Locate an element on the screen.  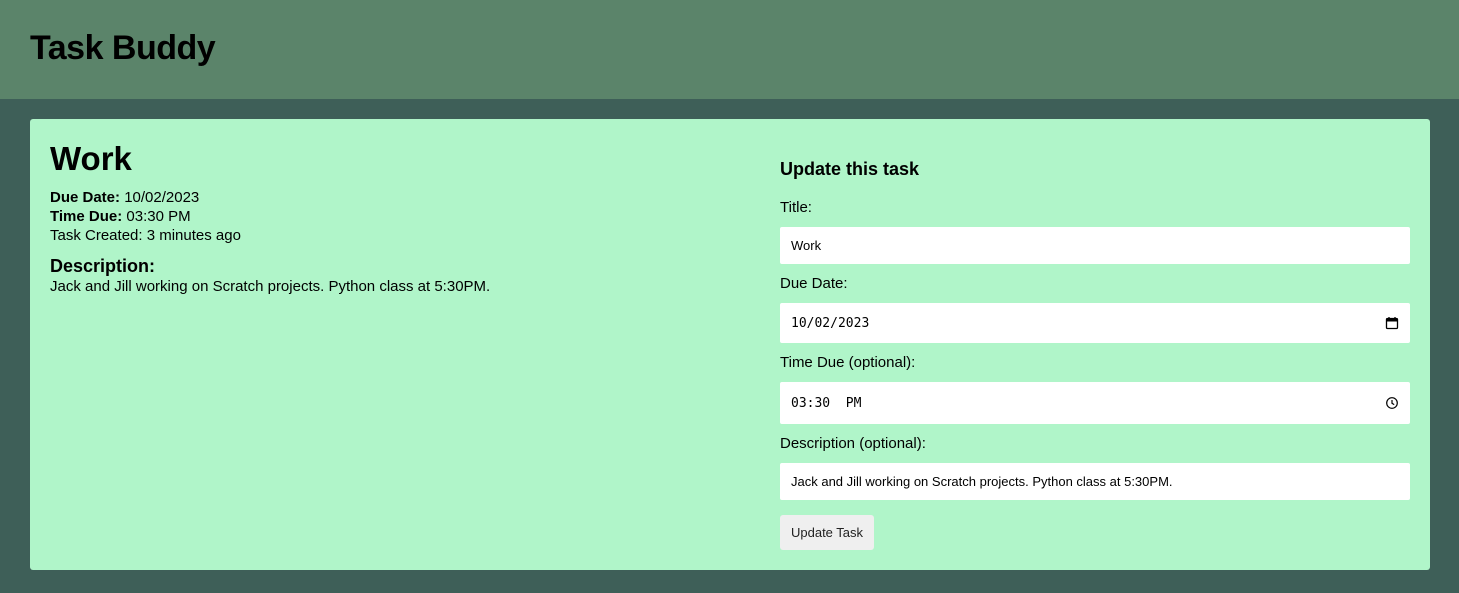
time-due-label: Time Due: is located at coordinates (86, 216).